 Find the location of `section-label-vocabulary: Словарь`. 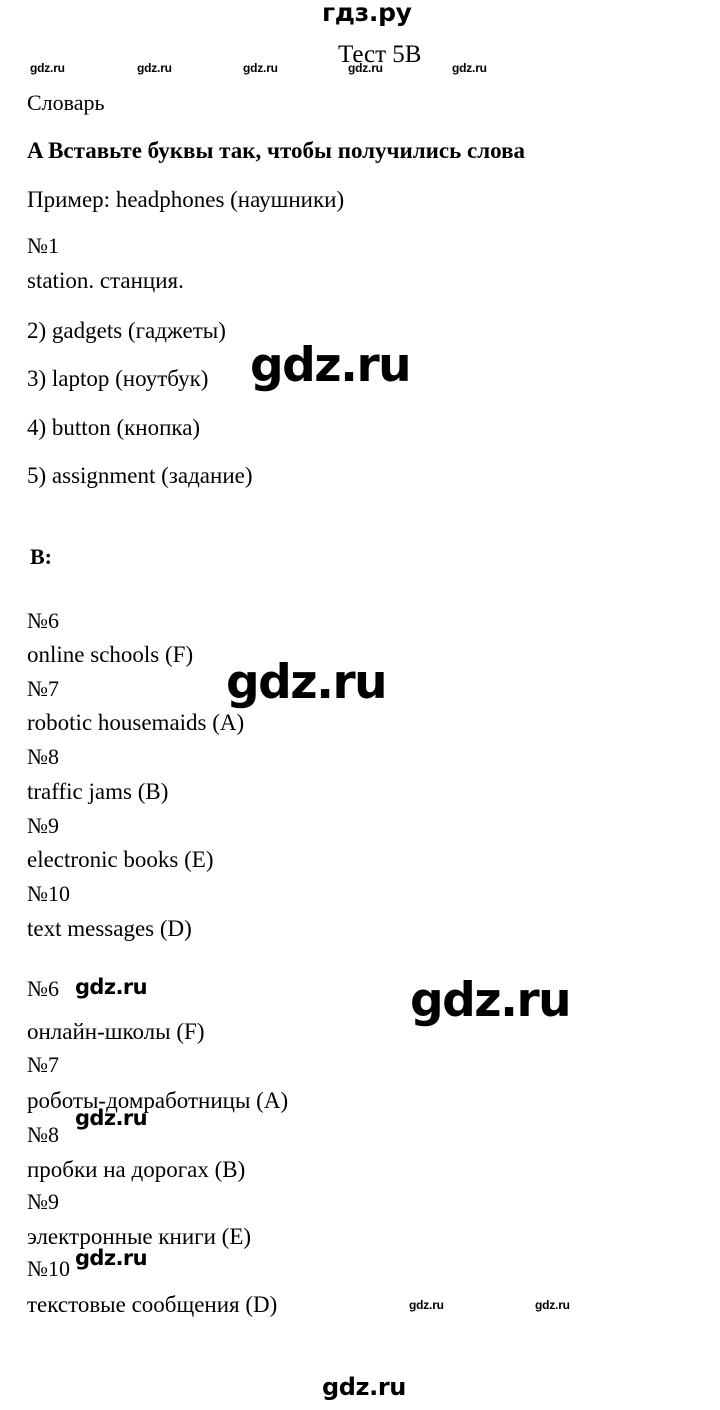

section-label-vocabulary: Словарь is located at coordinates (66, 102).